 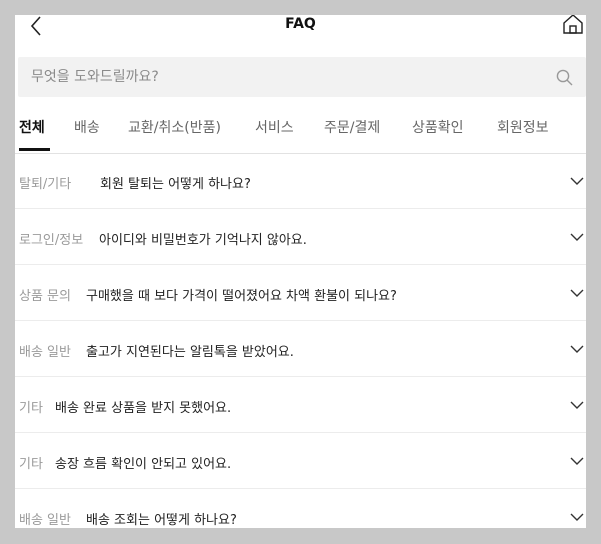 I want to click on faq-question: 출고가 지연된다는 알림톡을 받았어요., so click(x=190, y=352).